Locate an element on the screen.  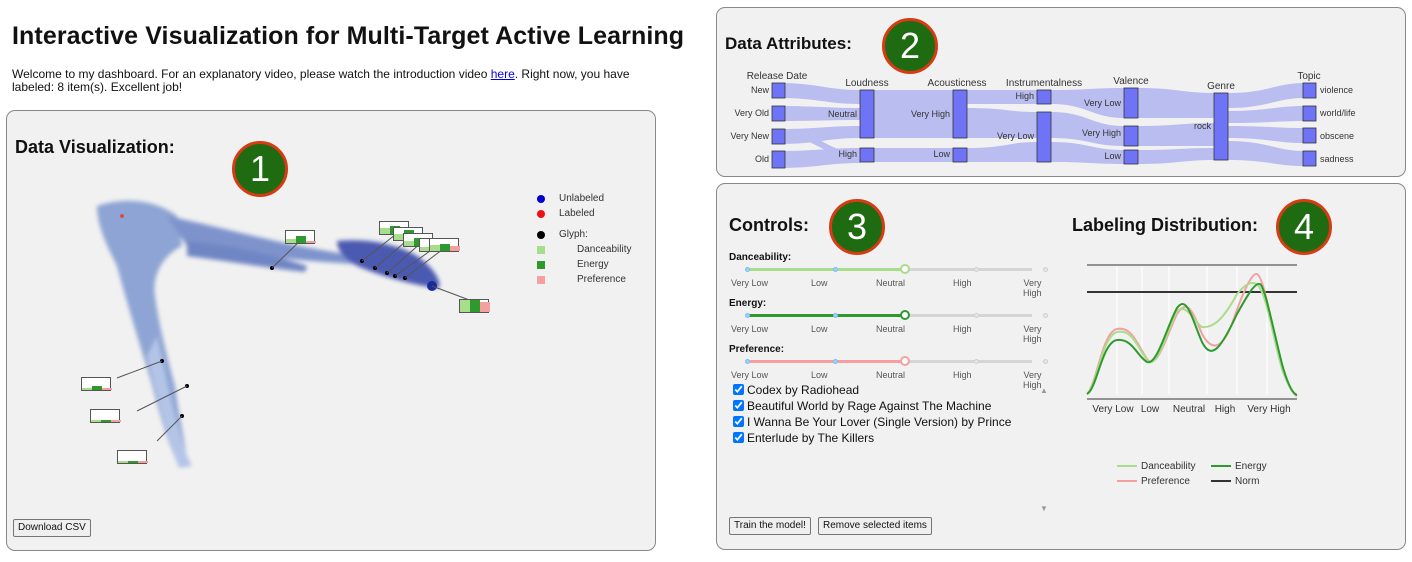
topic-axis-title: Topic is located at coordinates (1308, 76).